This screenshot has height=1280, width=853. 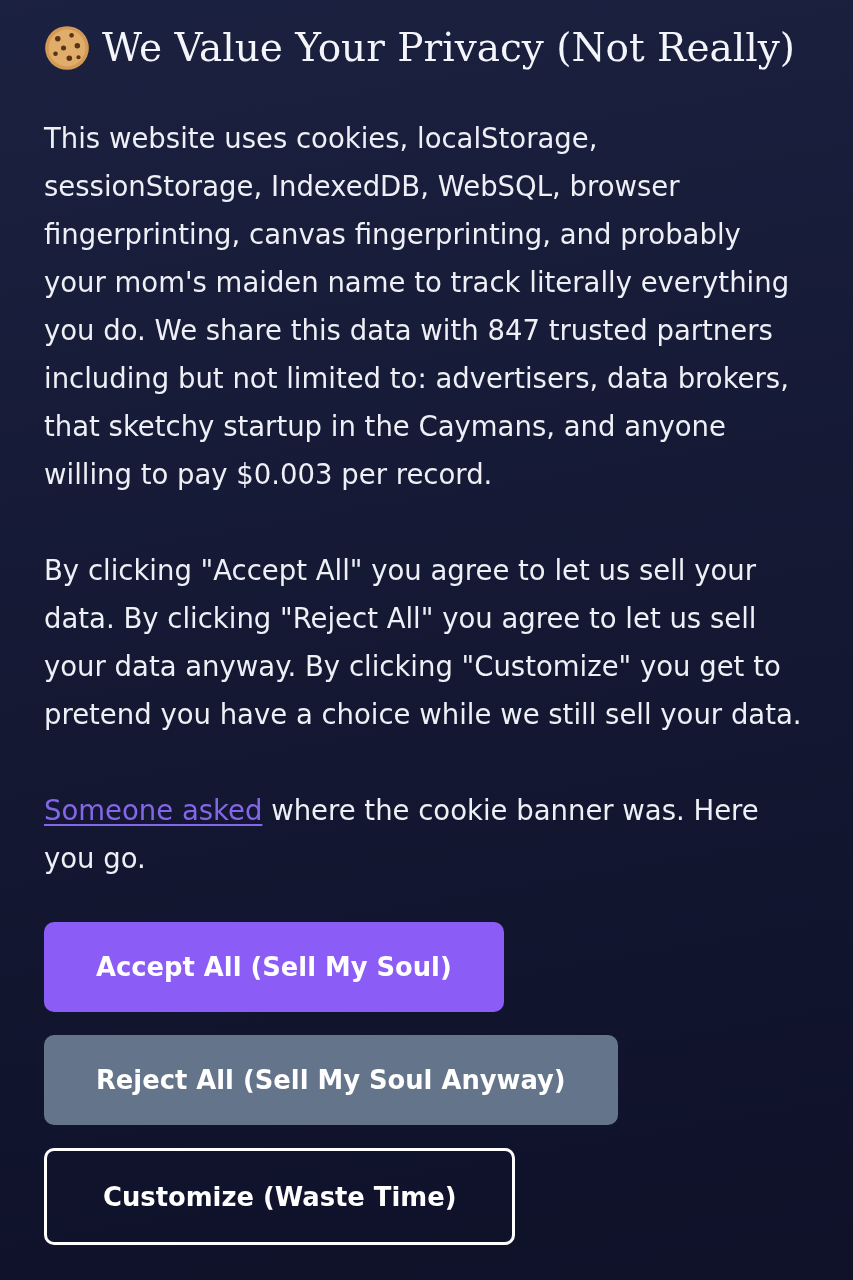 I want to click on banner-paragraph: Someone asked where the cookie banner was. Here you go., so click(x=402, y=834).